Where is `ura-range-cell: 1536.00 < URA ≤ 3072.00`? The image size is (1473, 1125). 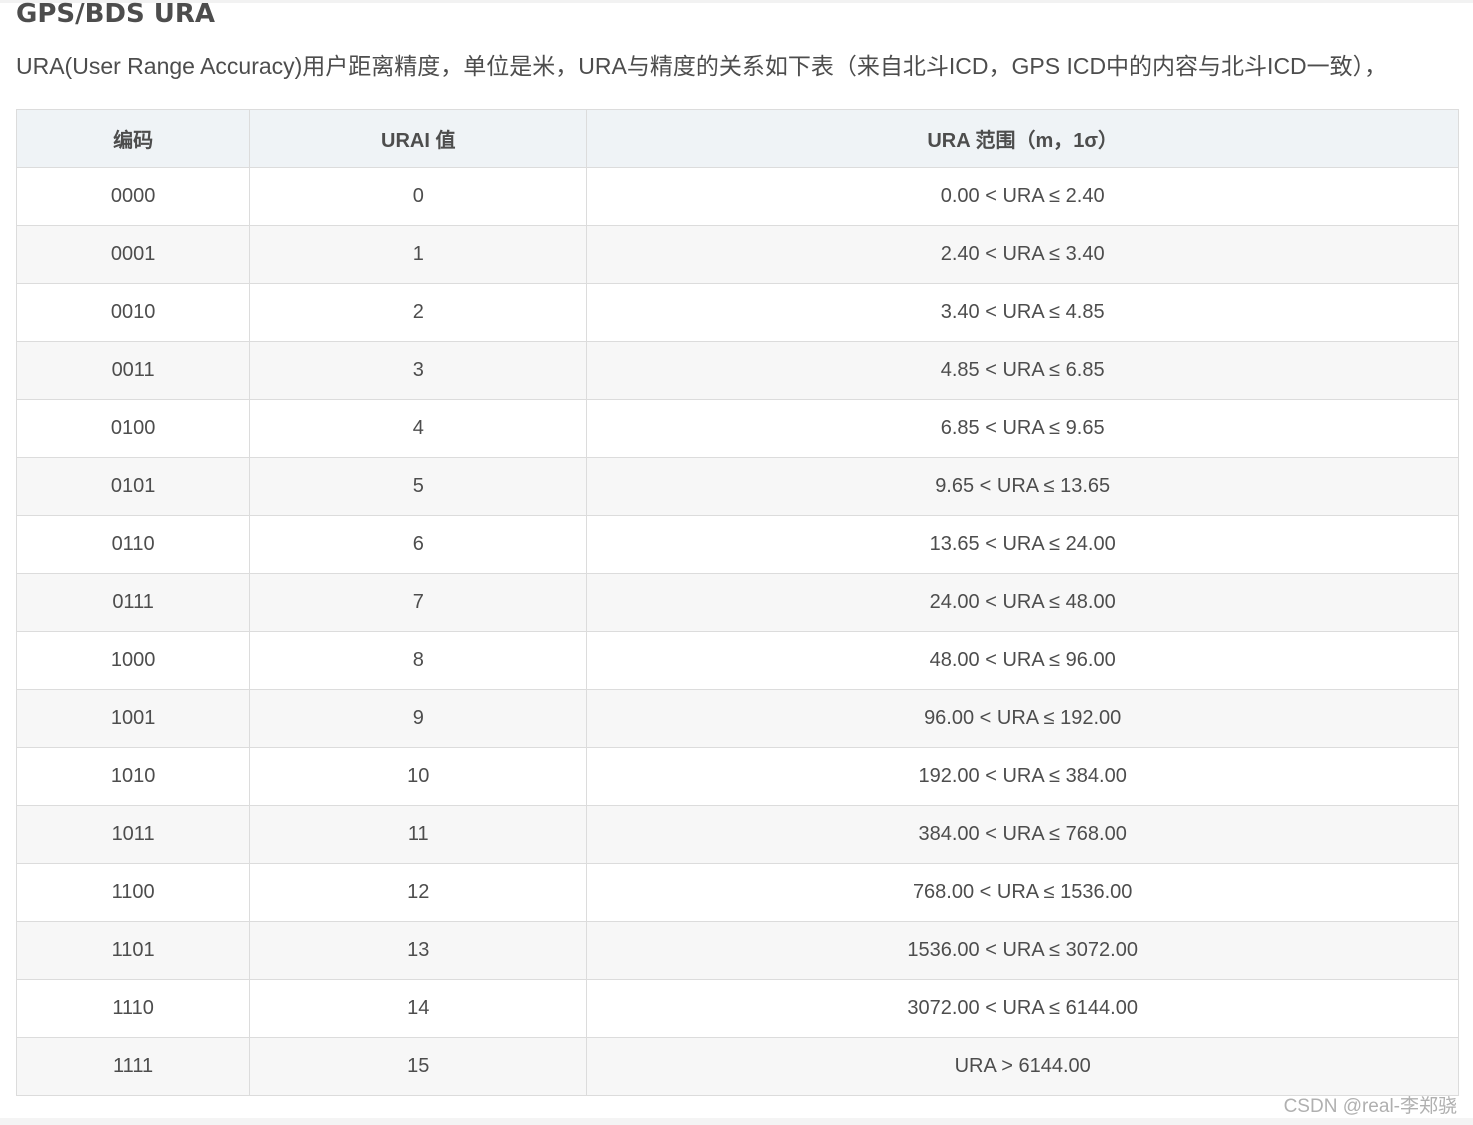
ura-range-cell: 1536.00 < URA ≤ 3072.00 is located at coordinates (1022, 950).